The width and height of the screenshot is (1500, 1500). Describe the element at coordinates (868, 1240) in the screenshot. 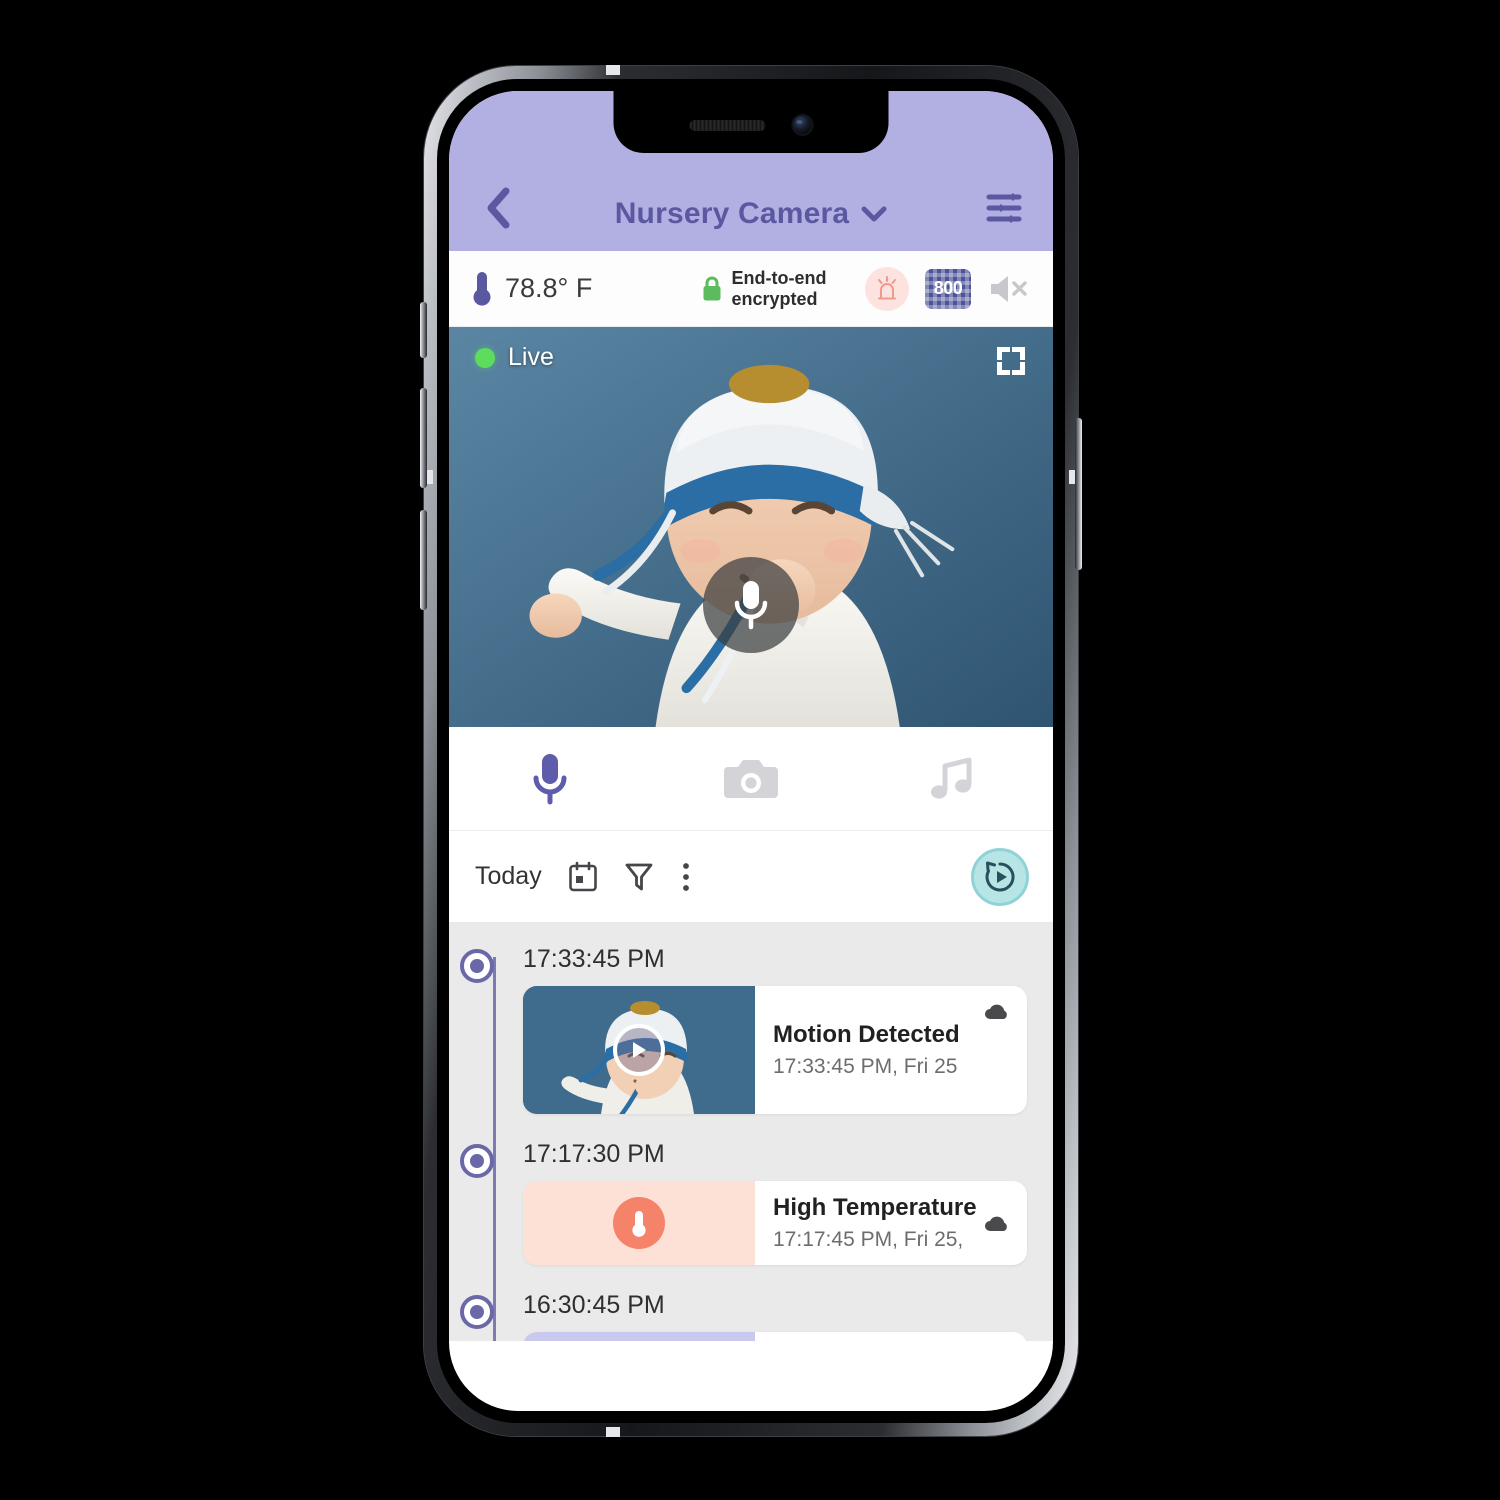

I see `event-subtitle: 17:17:45 PM, Fri 25,` at that location.